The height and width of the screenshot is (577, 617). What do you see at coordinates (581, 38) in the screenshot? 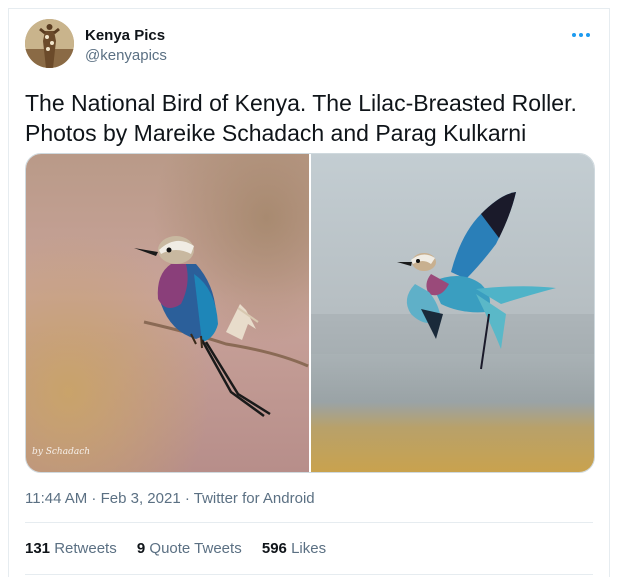
I see `ellipsis-icon` at bounding box center [581, 38].